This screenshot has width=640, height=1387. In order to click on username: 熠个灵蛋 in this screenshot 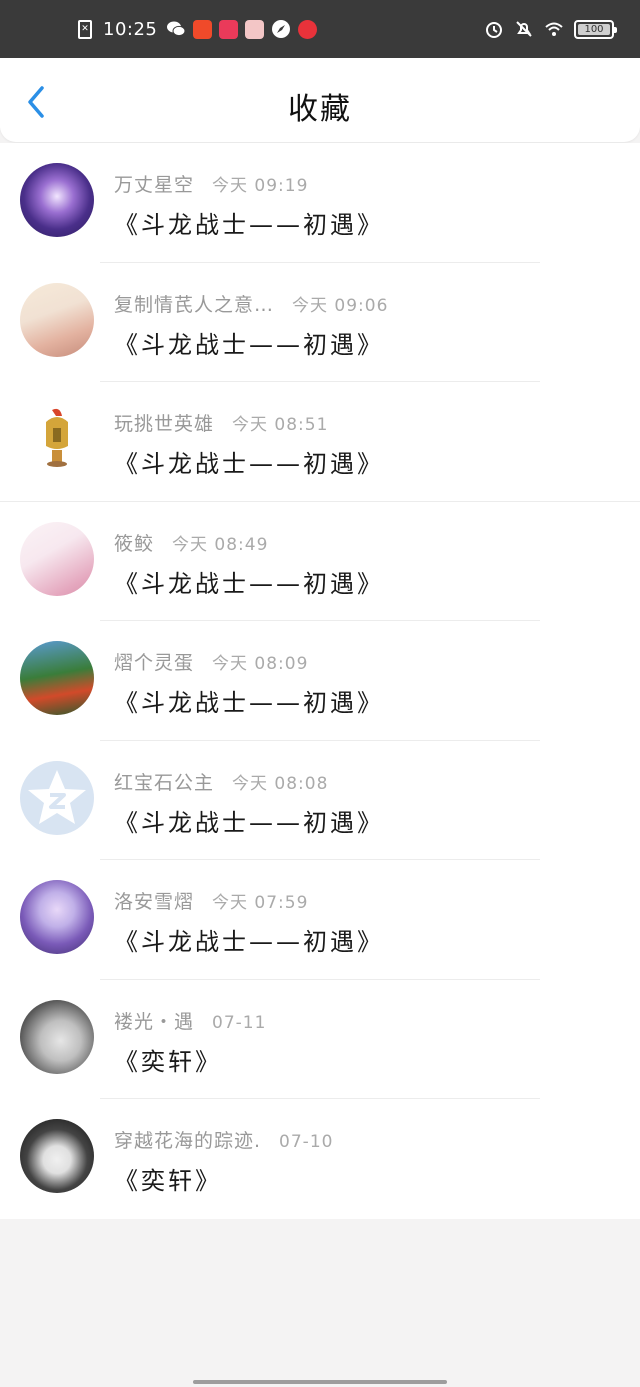, I will do `click(154, 663)`.